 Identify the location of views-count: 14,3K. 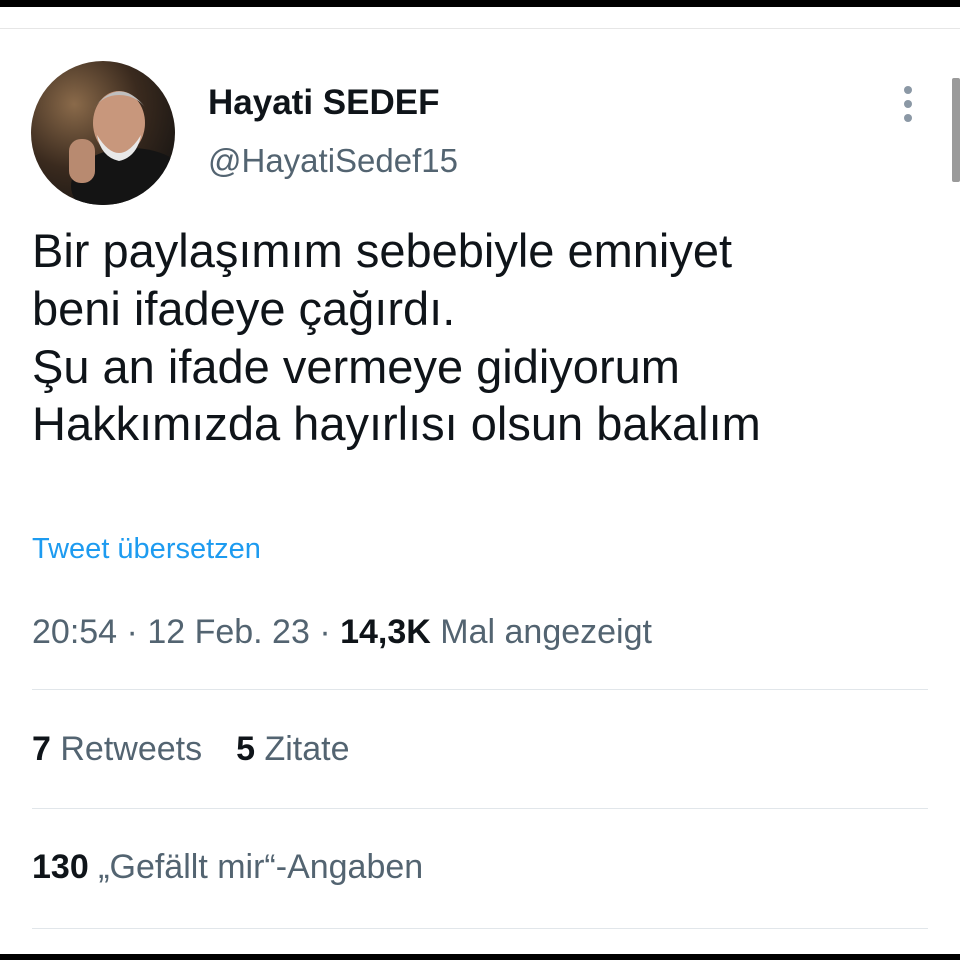
(385, 632).